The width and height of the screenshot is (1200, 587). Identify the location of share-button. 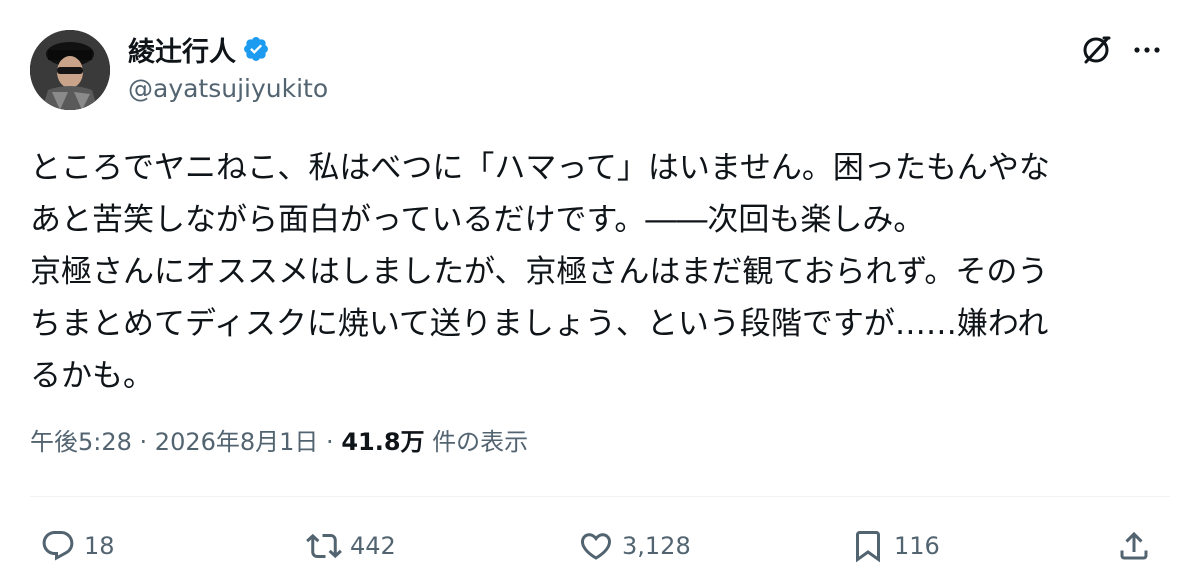
(1134, 546).